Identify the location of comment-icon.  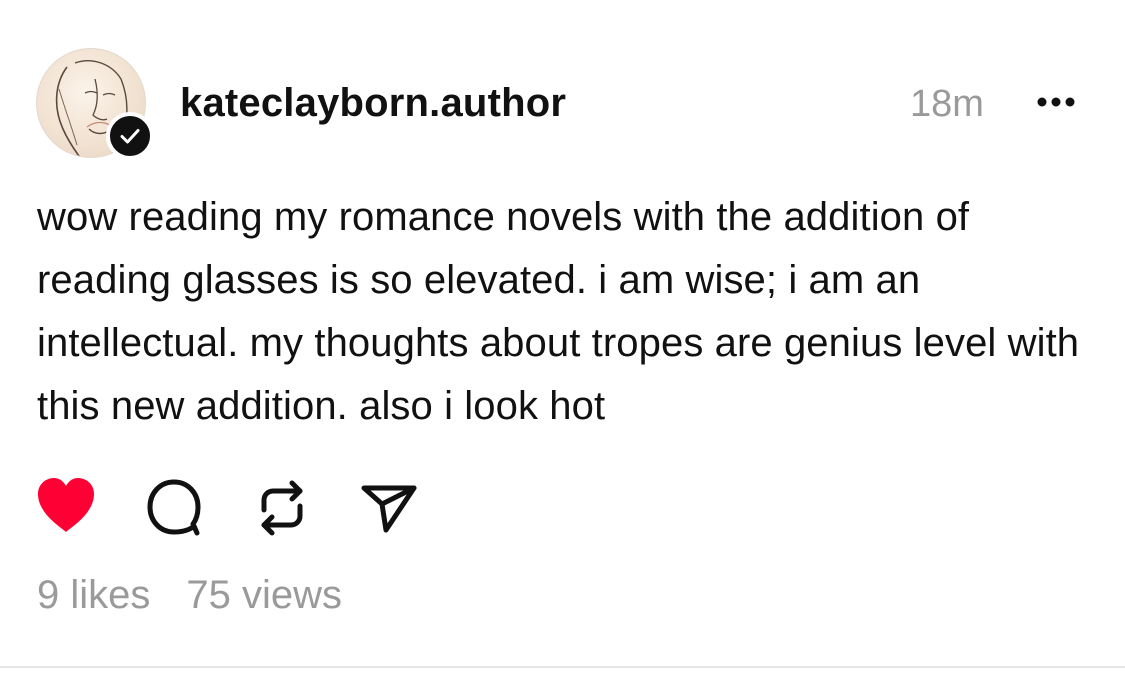
(174, 507).